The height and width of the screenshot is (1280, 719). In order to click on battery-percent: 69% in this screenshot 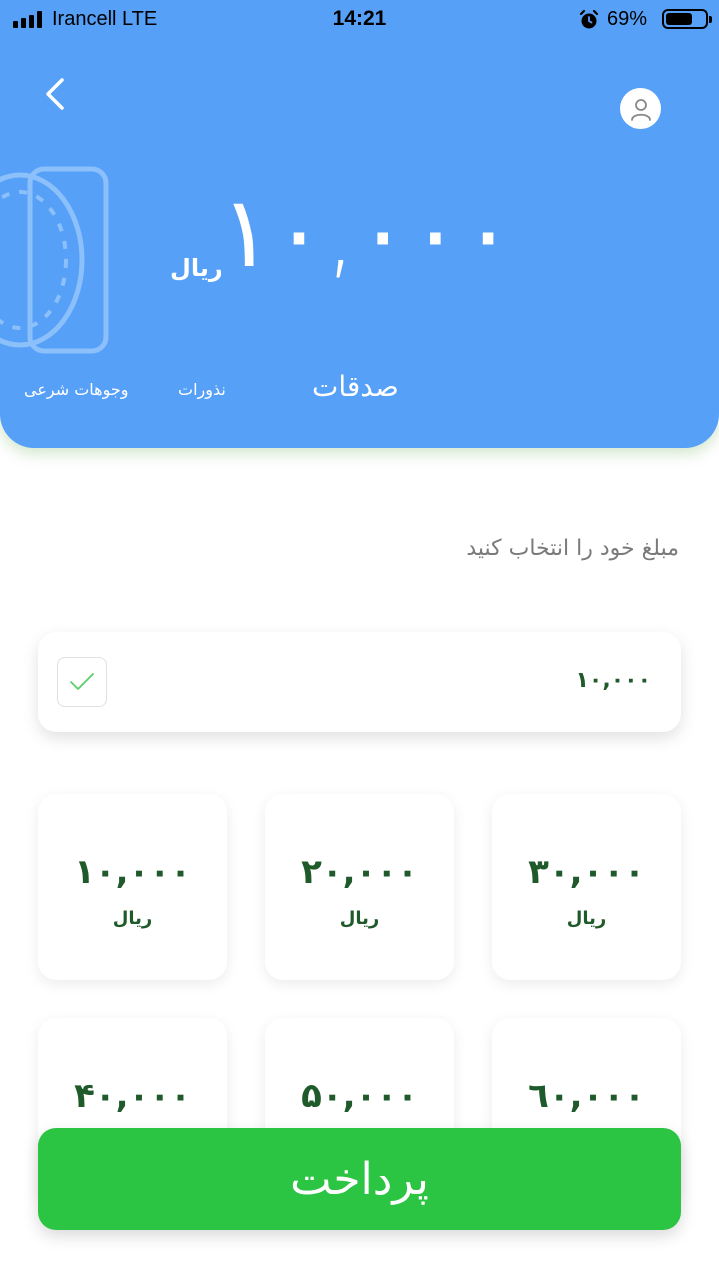, I will do `click(627, 19)`.